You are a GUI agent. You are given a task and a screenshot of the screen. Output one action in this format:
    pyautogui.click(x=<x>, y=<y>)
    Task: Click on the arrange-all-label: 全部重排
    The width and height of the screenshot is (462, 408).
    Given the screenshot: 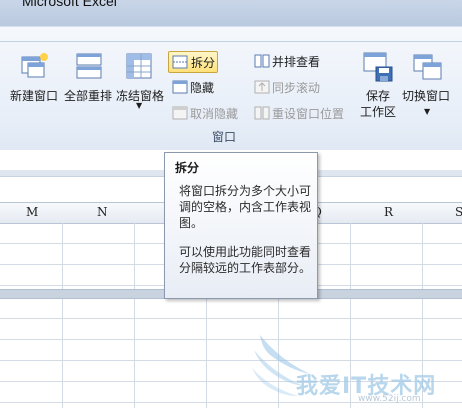 What is the action you would take?
    pyautogui.click(x=88, y=96)
    